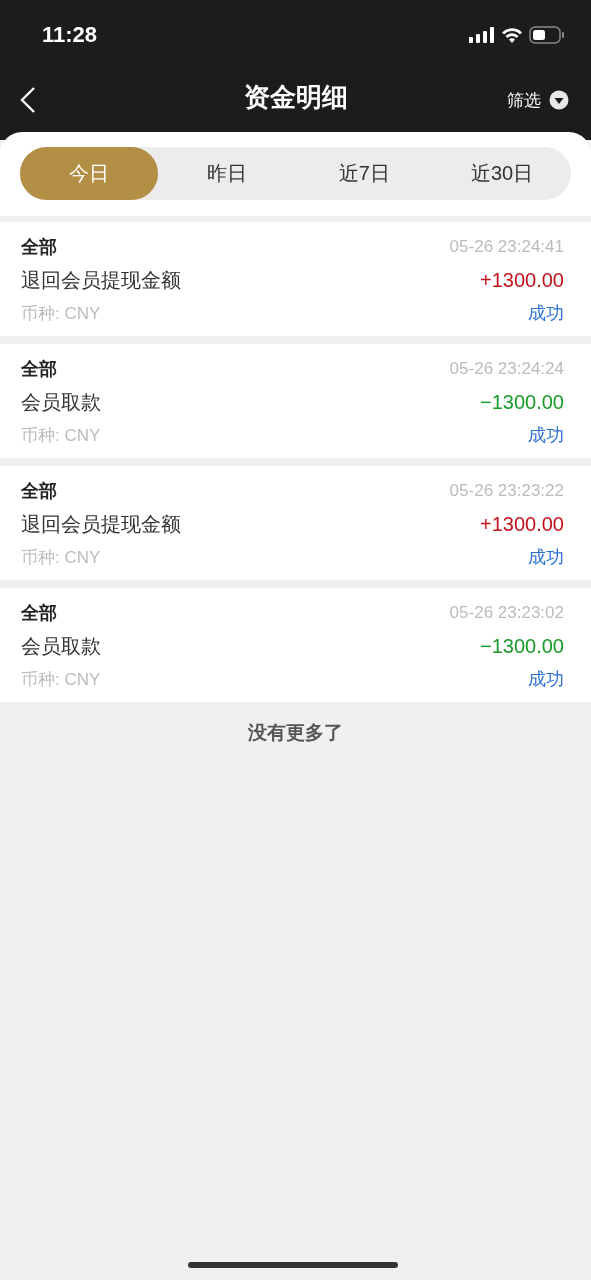 The image size is (591, 1280). What do you see at coordinates (364, 173) in the screenshot?
I see `period-tab: 近7日` at bounding box center [364, 173].